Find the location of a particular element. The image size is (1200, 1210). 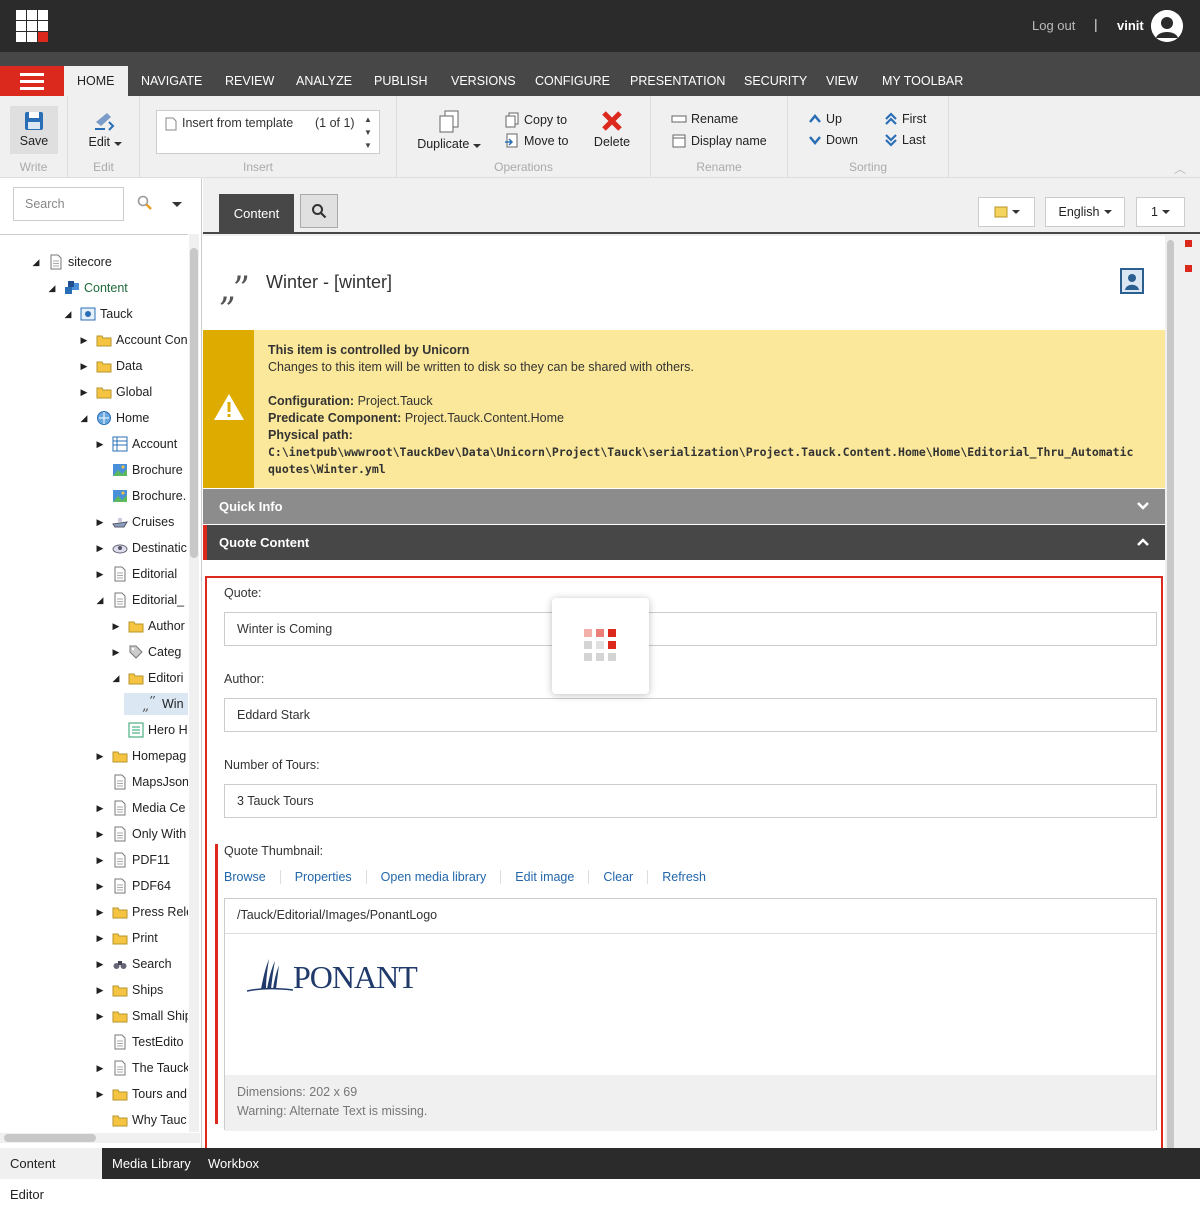

tree-node: ▶ Editorial is located at coordinates (135, 574).